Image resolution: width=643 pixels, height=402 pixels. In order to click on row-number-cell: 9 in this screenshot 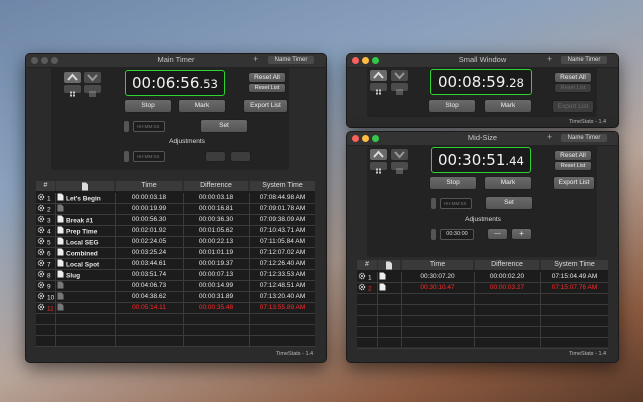, I will do `click(46, 286)`.